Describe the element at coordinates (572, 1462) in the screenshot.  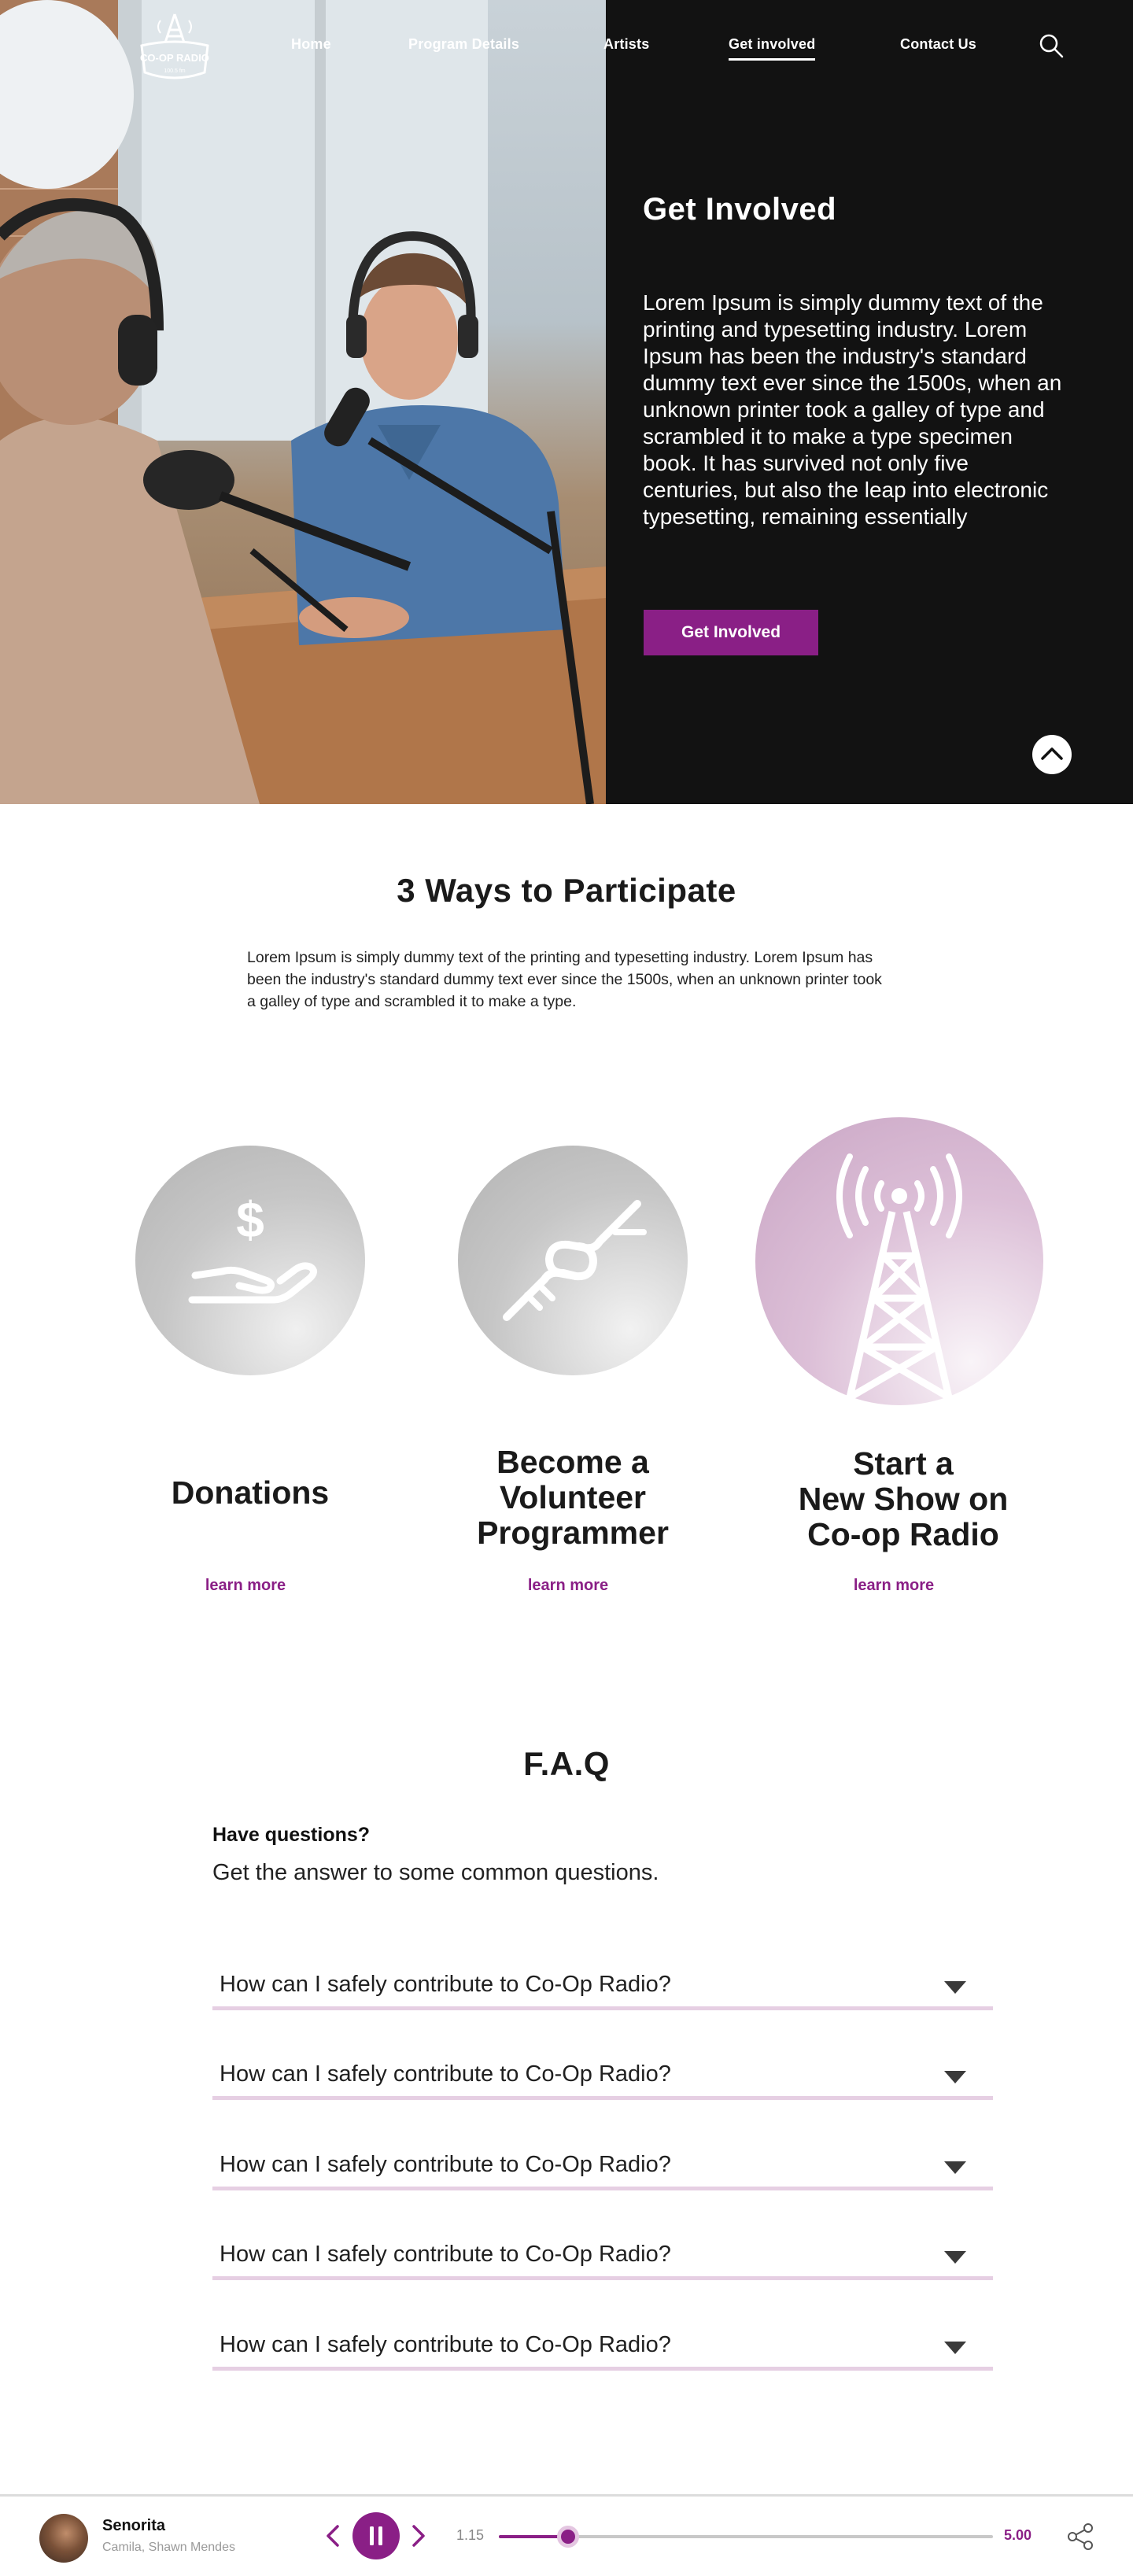
I see `way-title-volunteer-line: Become a` at that location.